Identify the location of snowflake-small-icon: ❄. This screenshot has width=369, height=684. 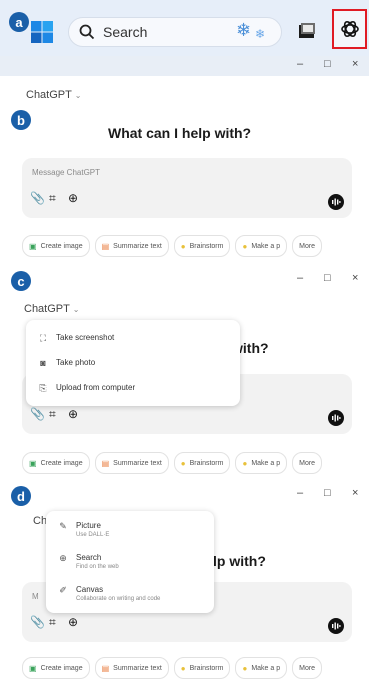
(260, 34).